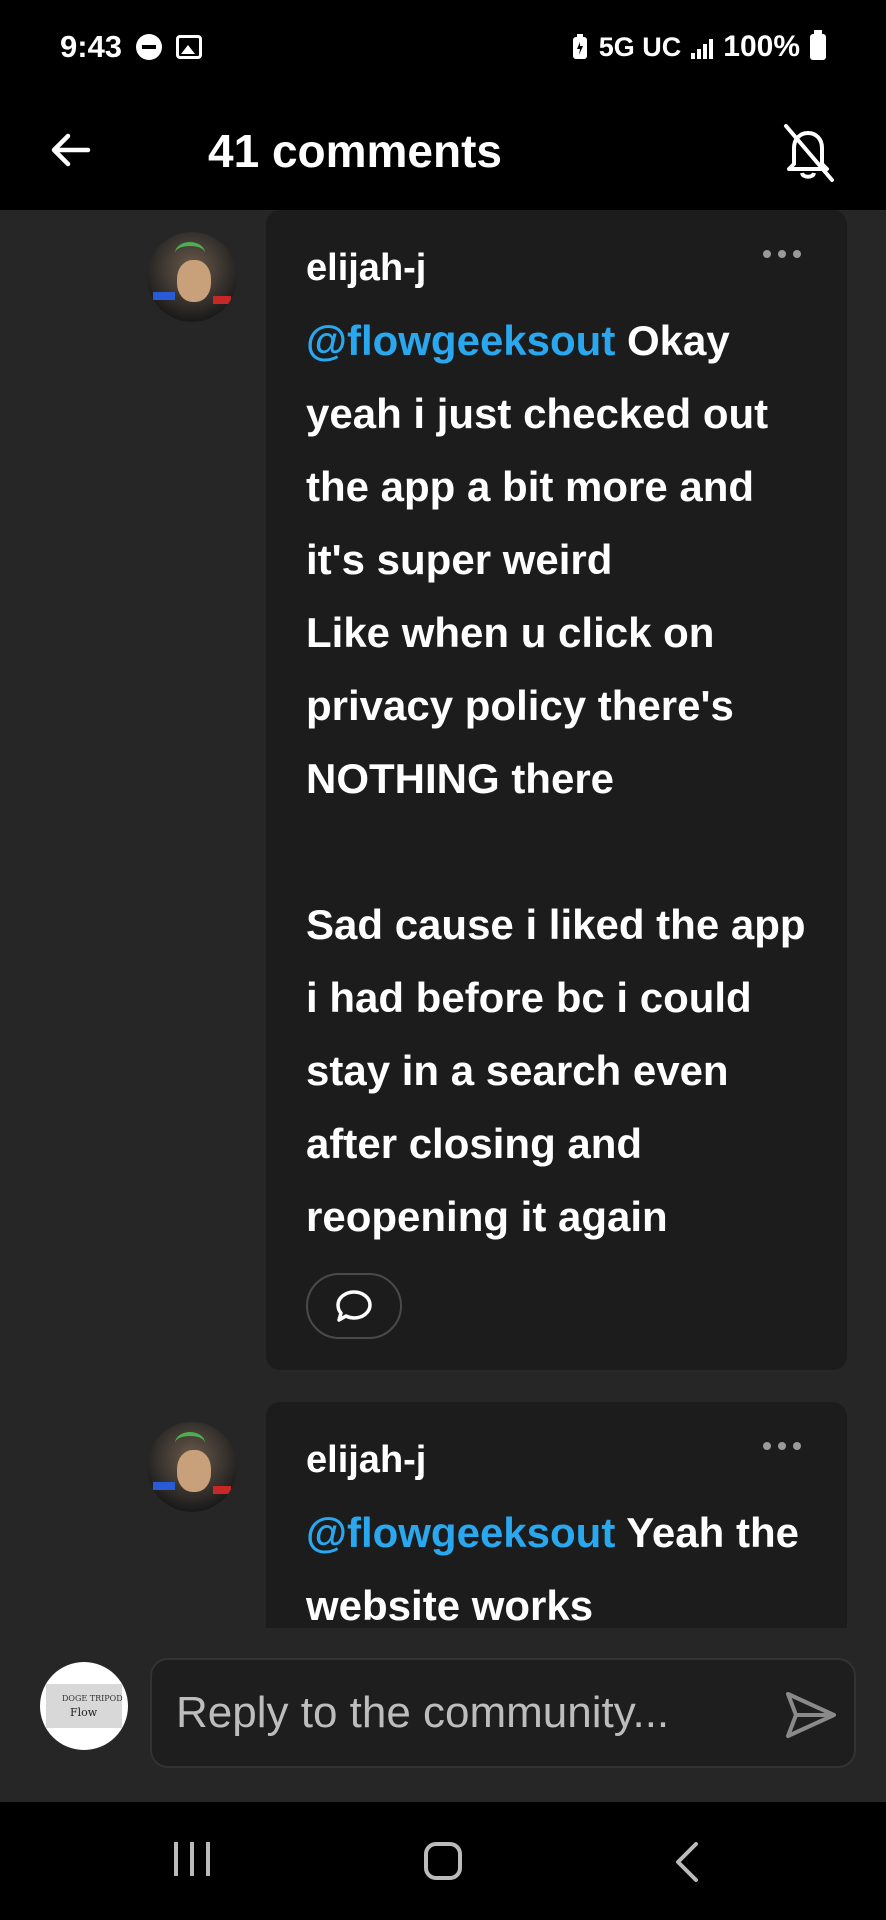  I want to click on system-back-button, so click(687, 1864).